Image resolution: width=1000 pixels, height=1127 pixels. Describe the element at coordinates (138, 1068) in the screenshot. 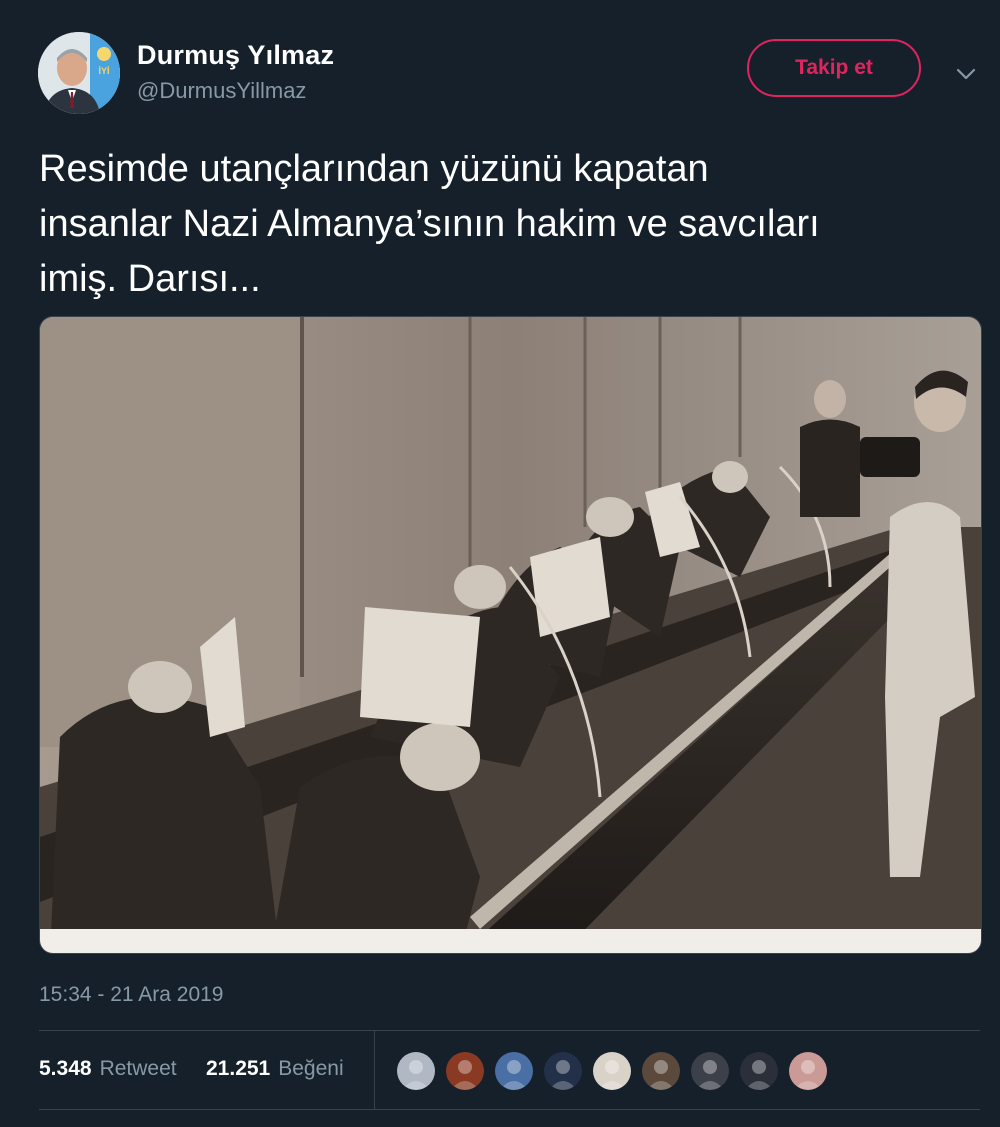

I see `retweet-label: Retweet` at that location.